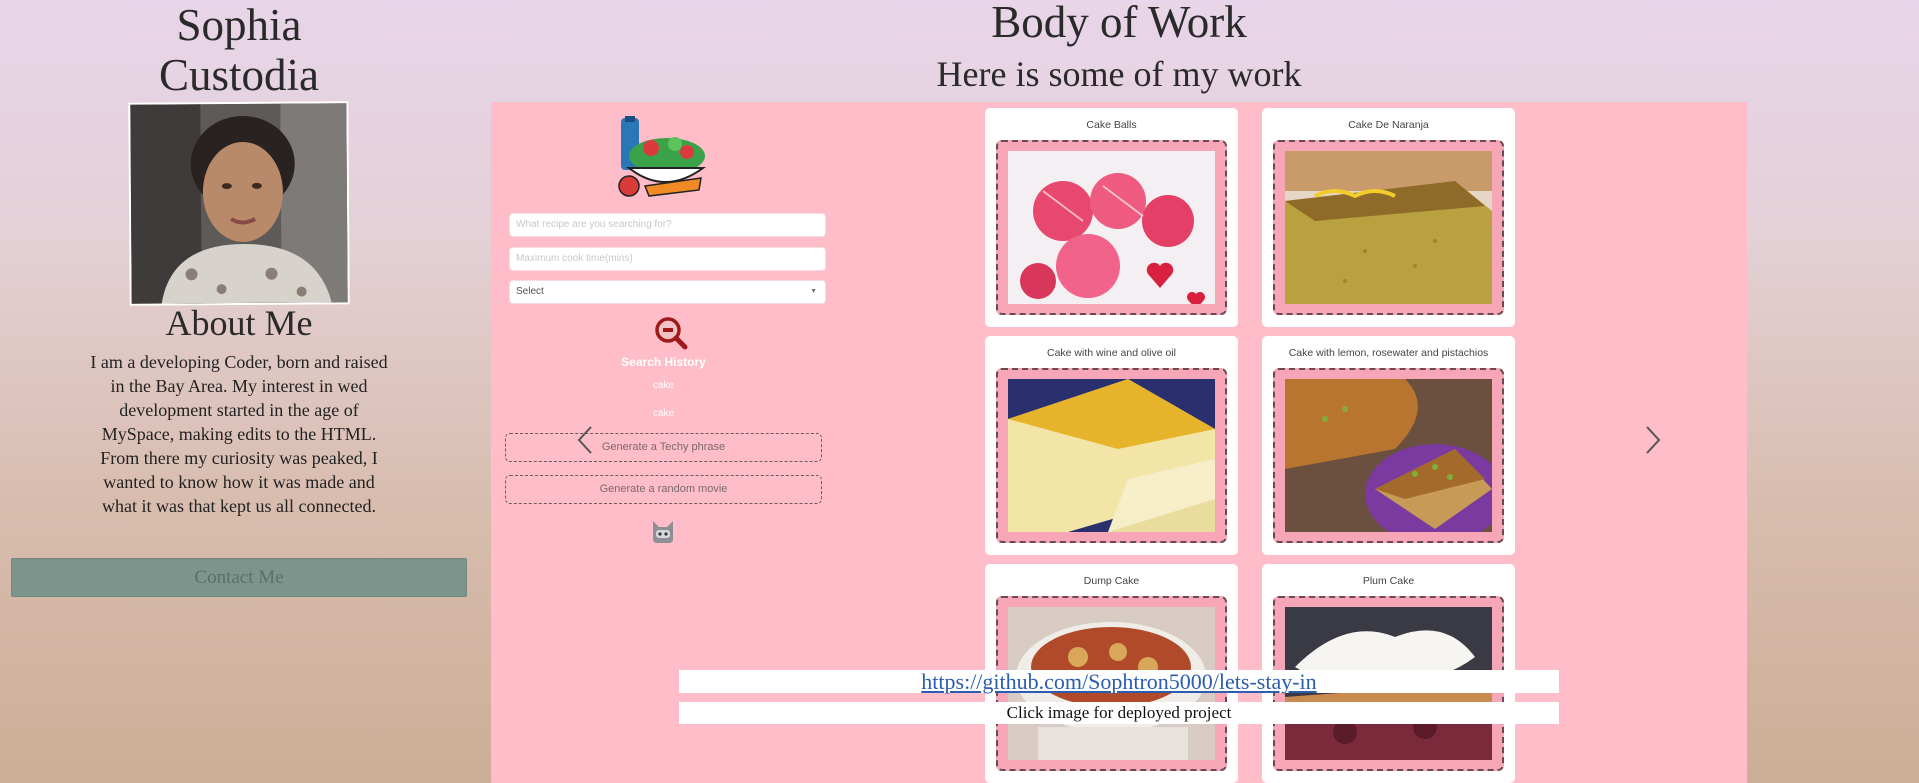 This screenshot has width=1919, height=783. Describe the element at coordinates (813, 291) in the screenshot. I see `chevron-down-icon: ▼` at that location.